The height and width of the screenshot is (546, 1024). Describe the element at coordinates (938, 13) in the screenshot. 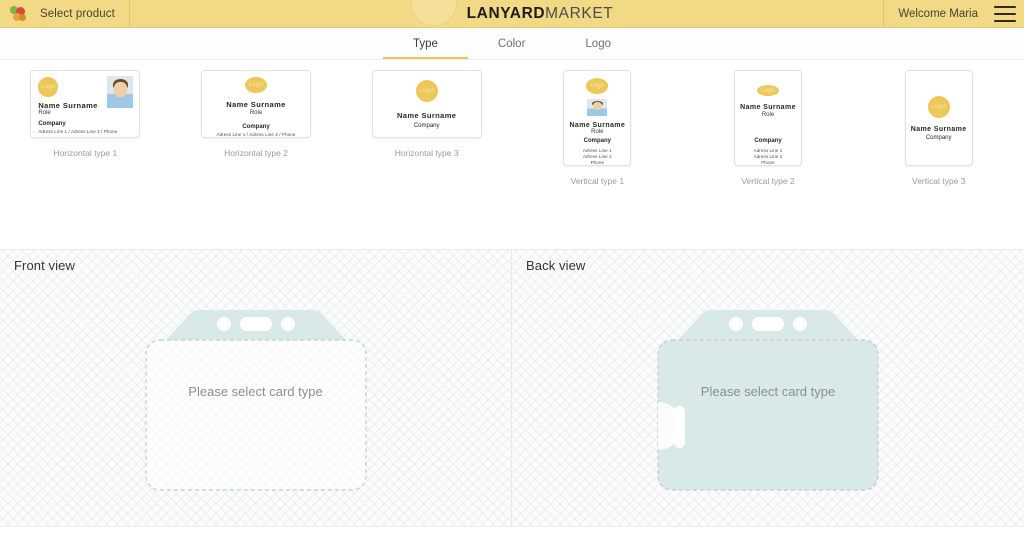

I see `welcome-label: Welcome Maria` at that location.